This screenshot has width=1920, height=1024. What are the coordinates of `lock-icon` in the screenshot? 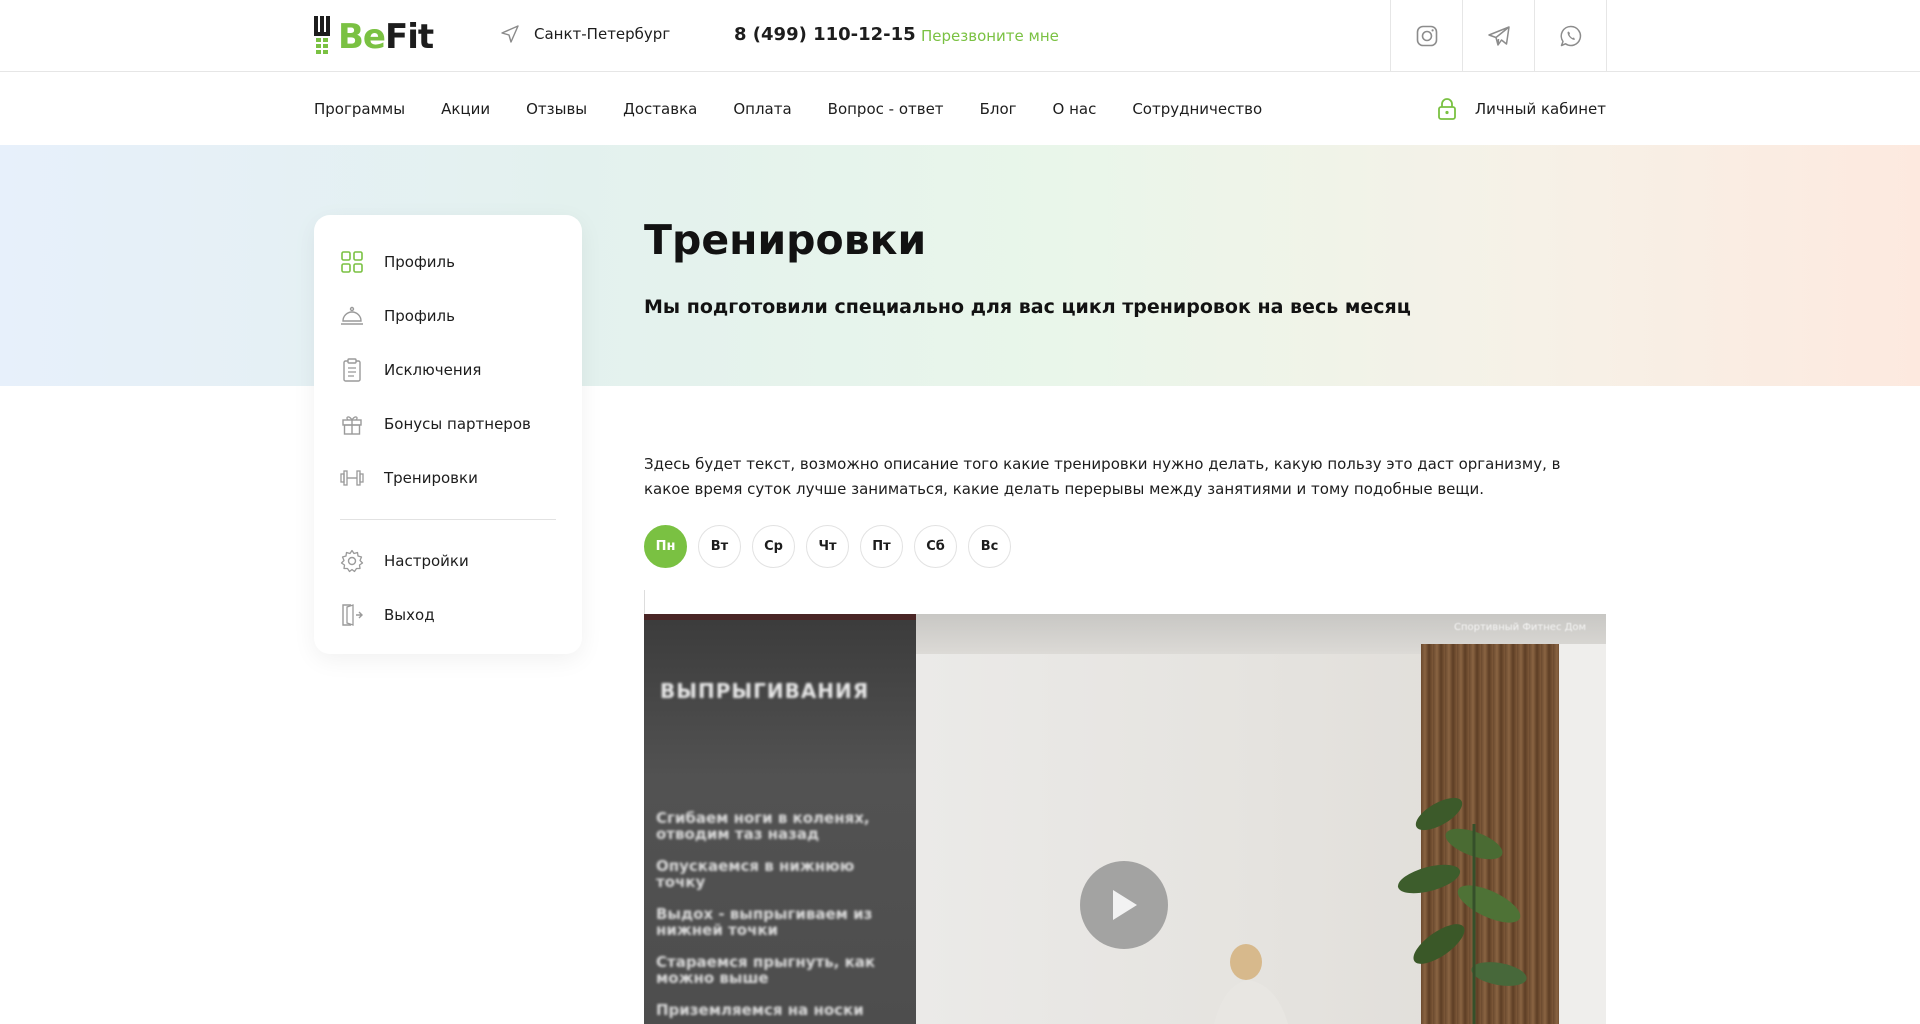 It's located at (1447, 109).